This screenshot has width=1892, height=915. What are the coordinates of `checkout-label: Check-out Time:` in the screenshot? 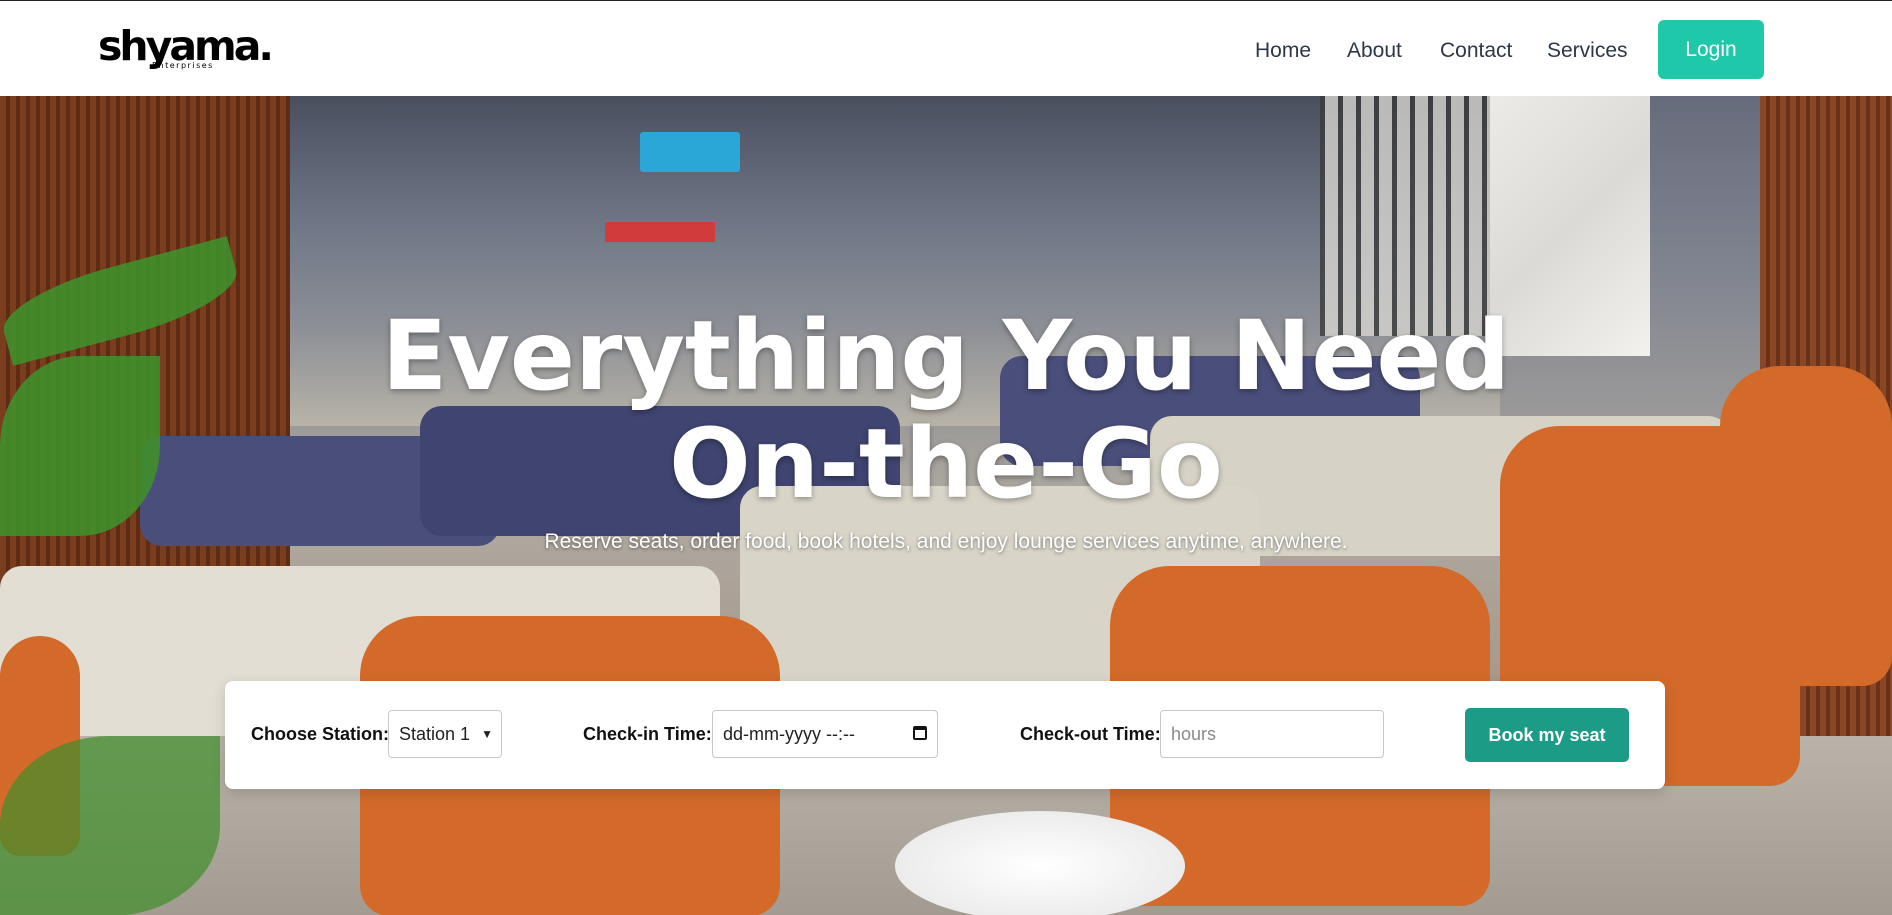 It's located at (1090, 734).